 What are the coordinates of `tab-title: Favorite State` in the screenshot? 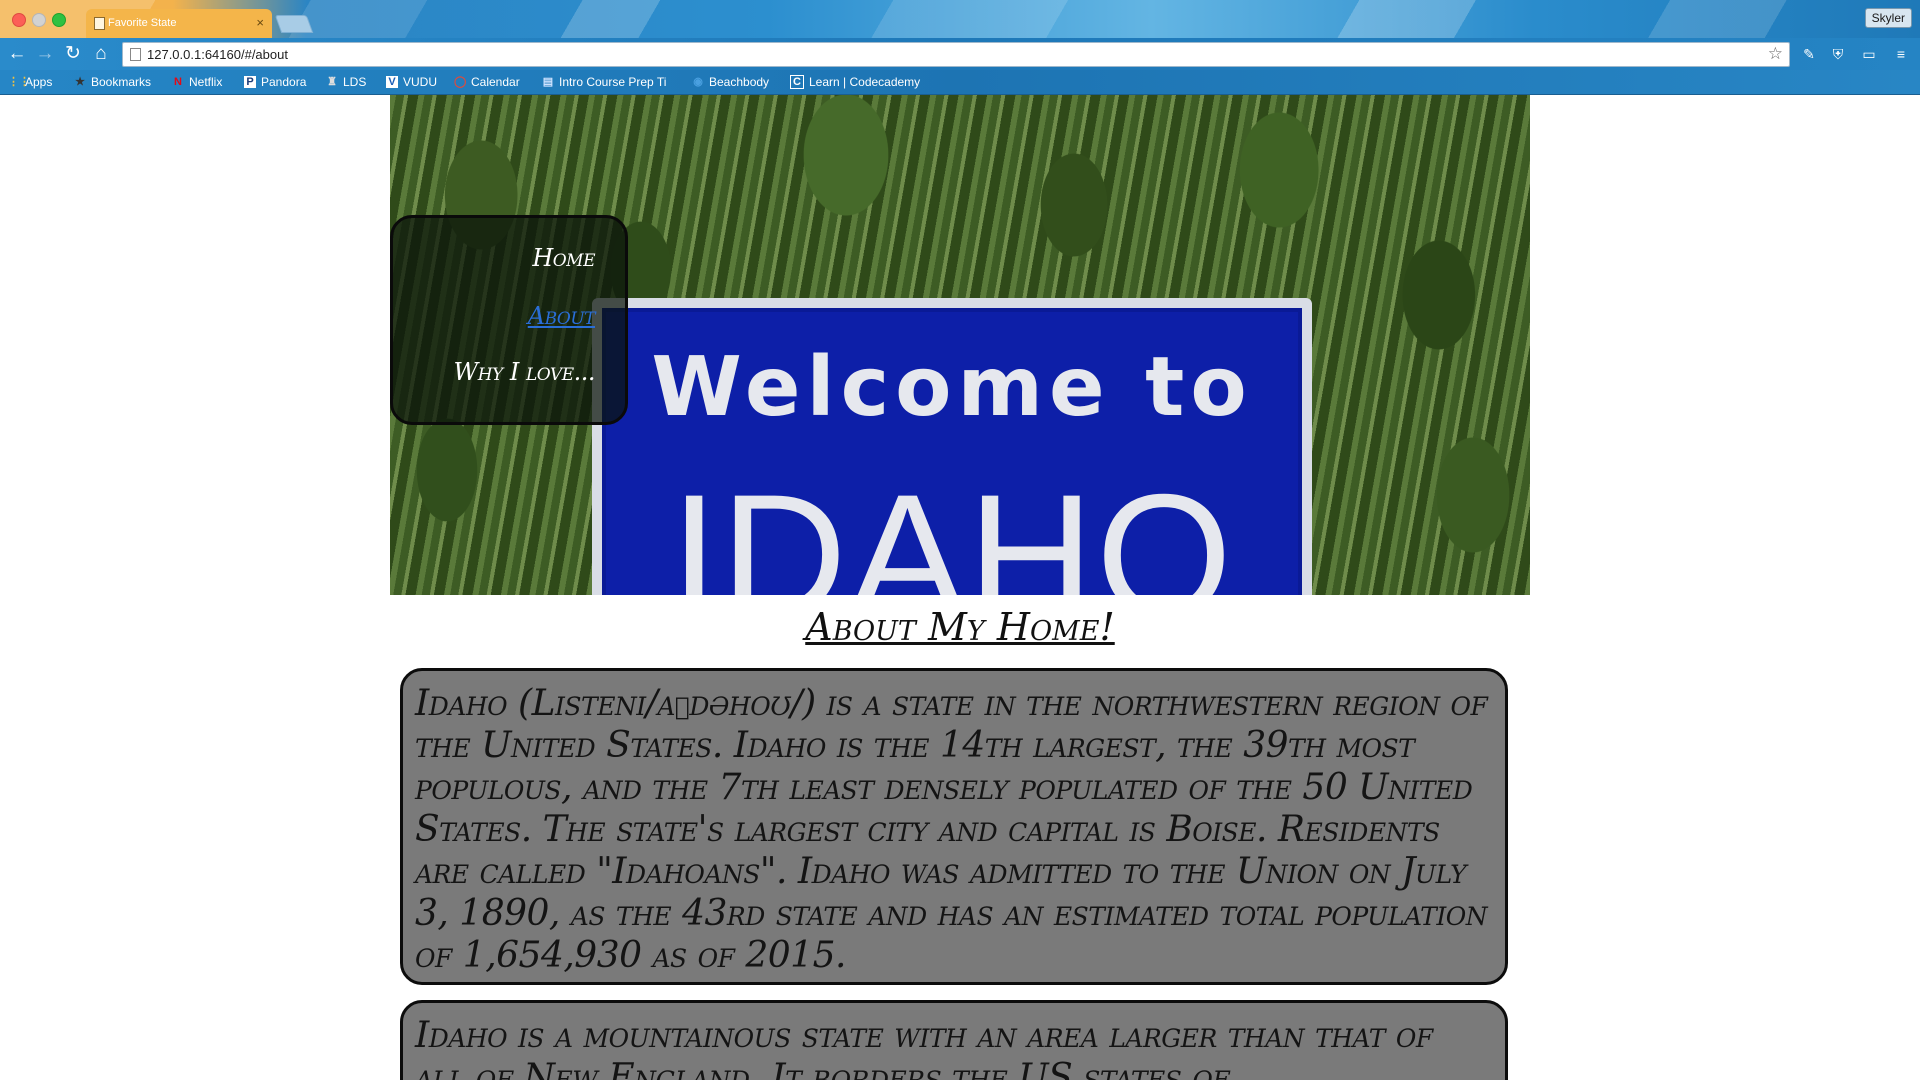 It's located at (142, 23).